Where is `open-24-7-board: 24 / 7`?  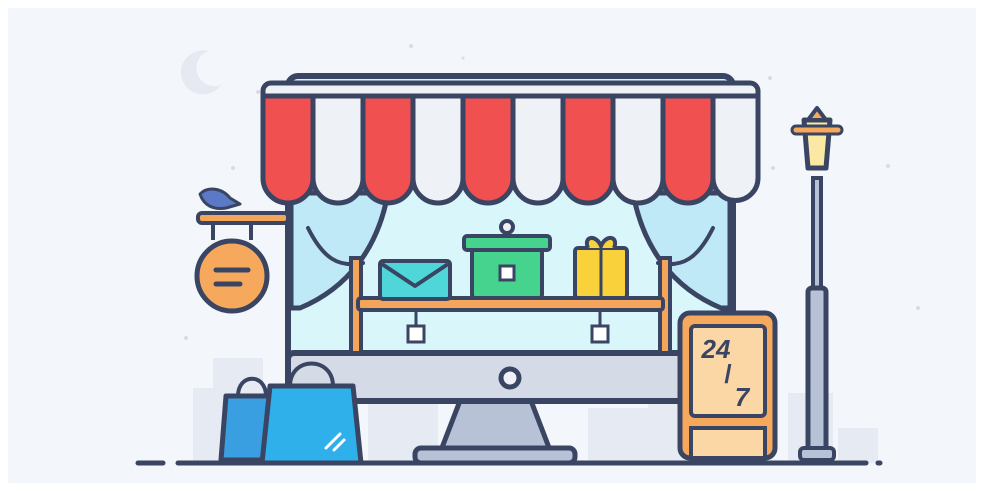
open-24-7-board: 24 / 7 is located at coordinates (727, 385).